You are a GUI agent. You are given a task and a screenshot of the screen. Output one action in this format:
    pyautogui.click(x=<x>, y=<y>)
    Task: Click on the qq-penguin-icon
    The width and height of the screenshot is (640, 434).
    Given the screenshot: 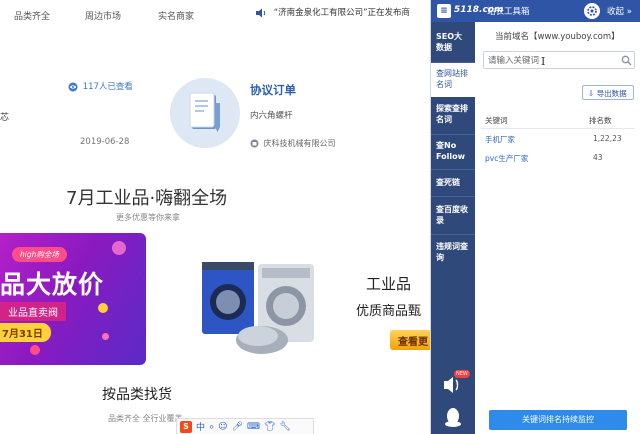 What is the action you would take?
    pyautogui.click(x=453, y=417)
    